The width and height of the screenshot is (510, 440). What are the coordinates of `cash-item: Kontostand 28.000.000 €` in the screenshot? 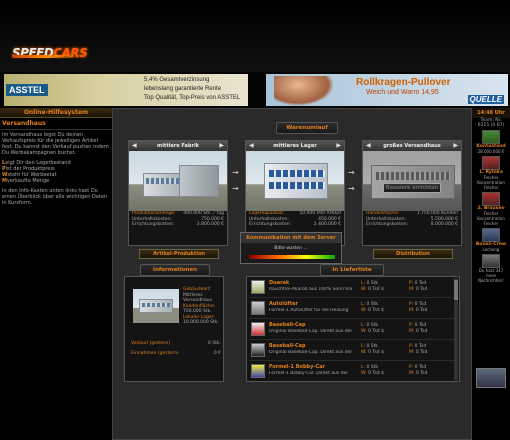 It's located at (491, 142).